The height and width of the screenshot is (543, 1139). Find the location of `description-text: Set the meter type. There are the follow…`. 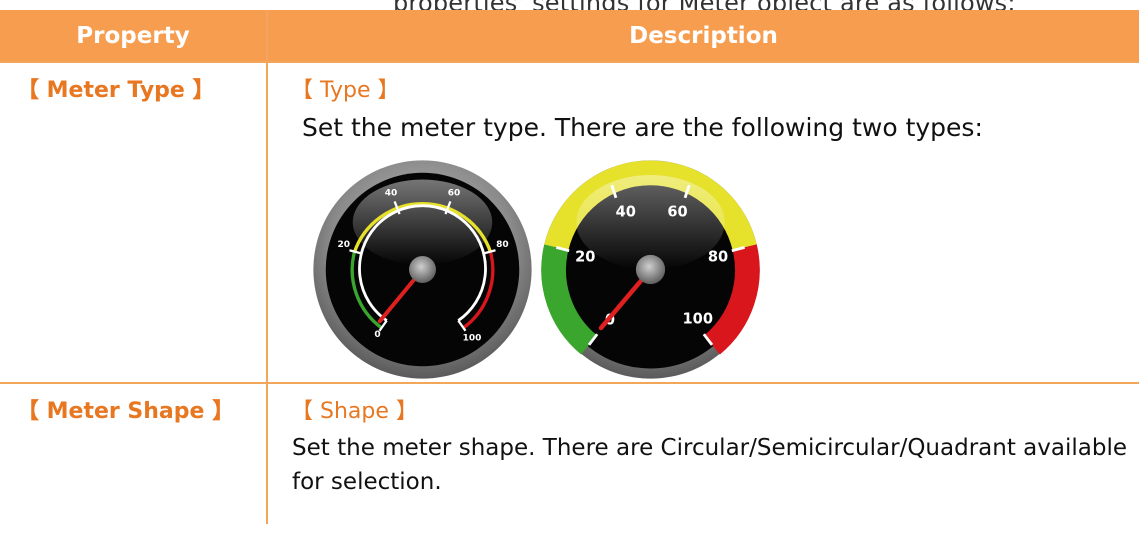

description-text: Set the meter type. There are the follow… is located at coordinates (642, 127).